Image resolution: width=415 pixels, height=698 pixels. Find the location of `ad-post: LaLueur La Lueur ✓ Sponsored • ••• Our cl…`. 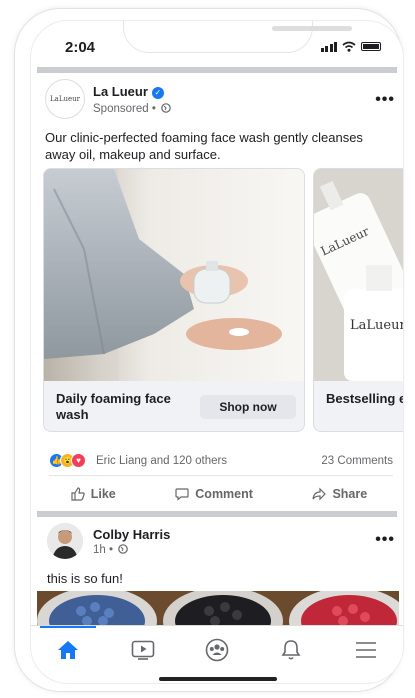

ad-post: LaLueur La Lueur ✓ Sponsored • ••• Our cl… is located at coordinates (218, 121).